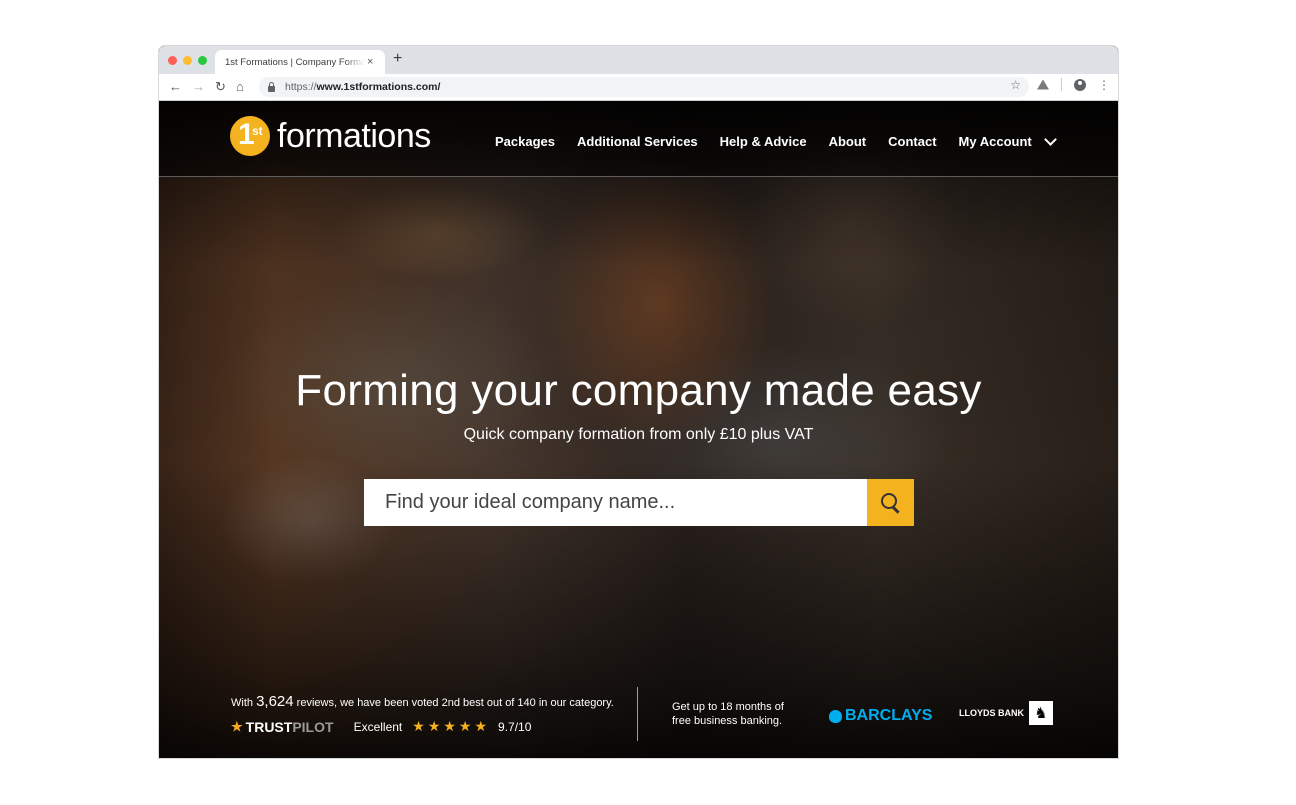 Image resolution: width=1296 pixels, height=805 pixels. I want to click on search-icon, so click(888, 500).